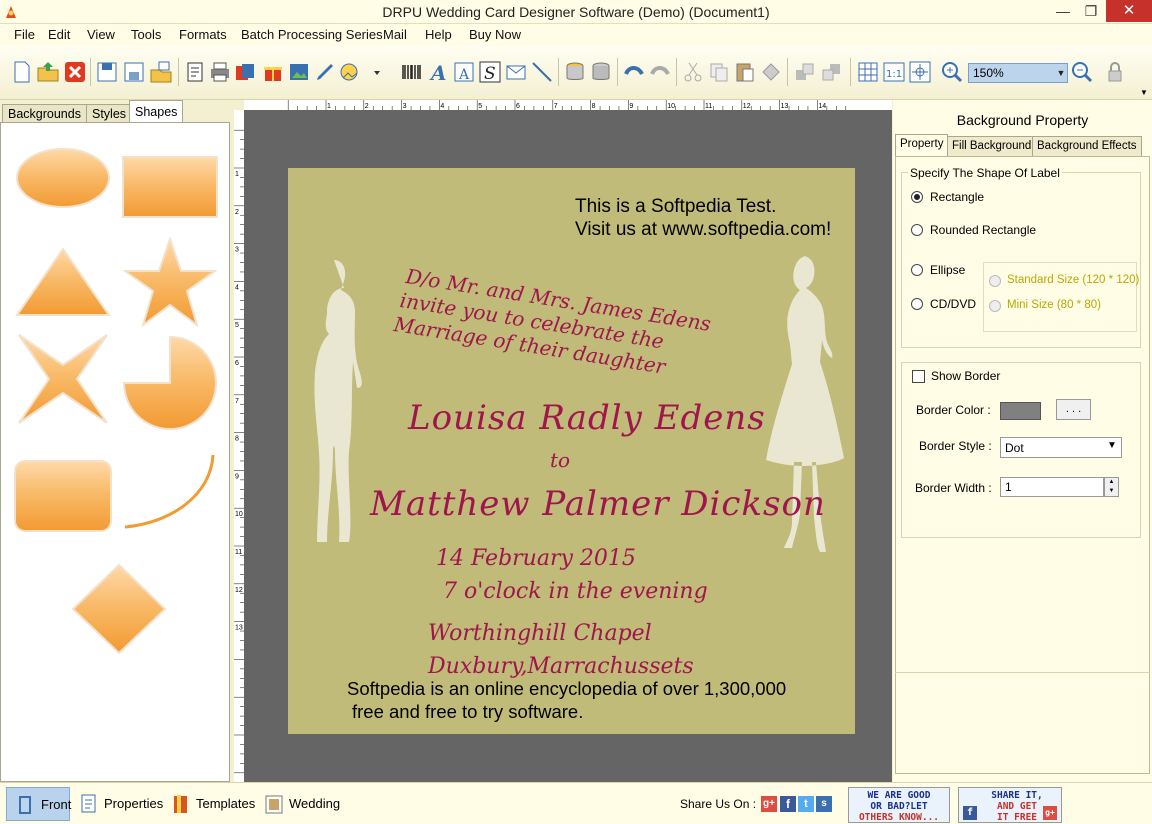 The image size is (1152, 824). What do you see at coordinates (1082, 72) in the screenshot?
I see `zoom-out-icon` at bounding box center [1082, 72].